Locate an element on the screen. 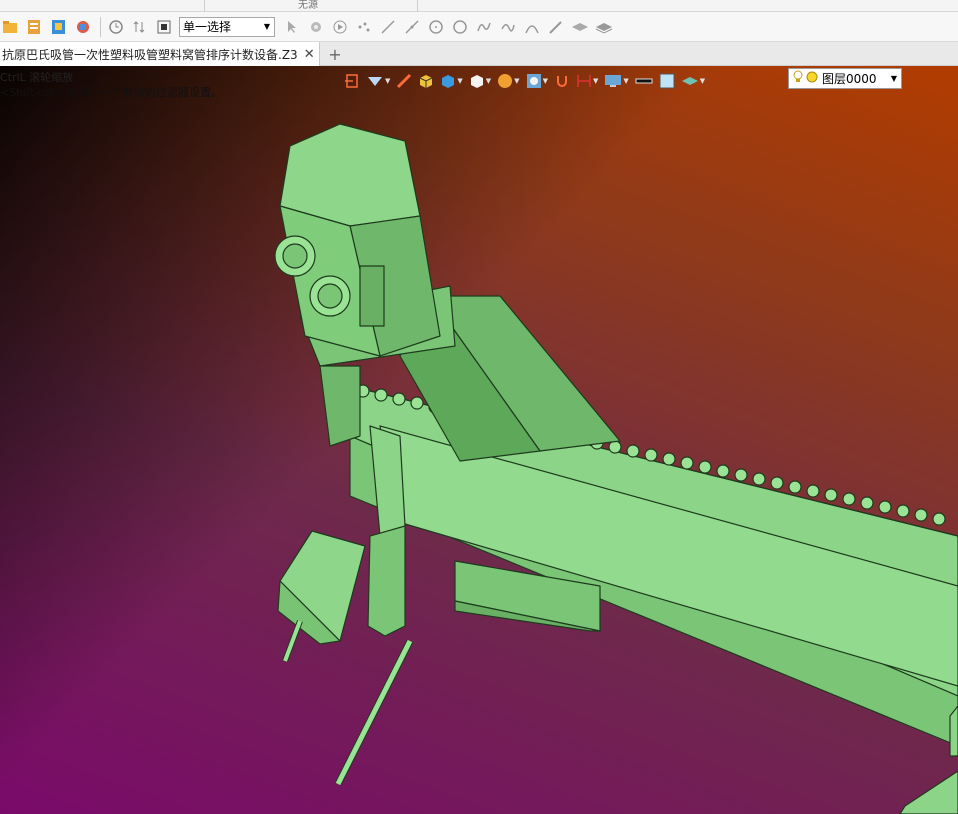 The width and height of the screenshot is (958, 814). top-strip: 无源 is located at coordinates (479, 6).